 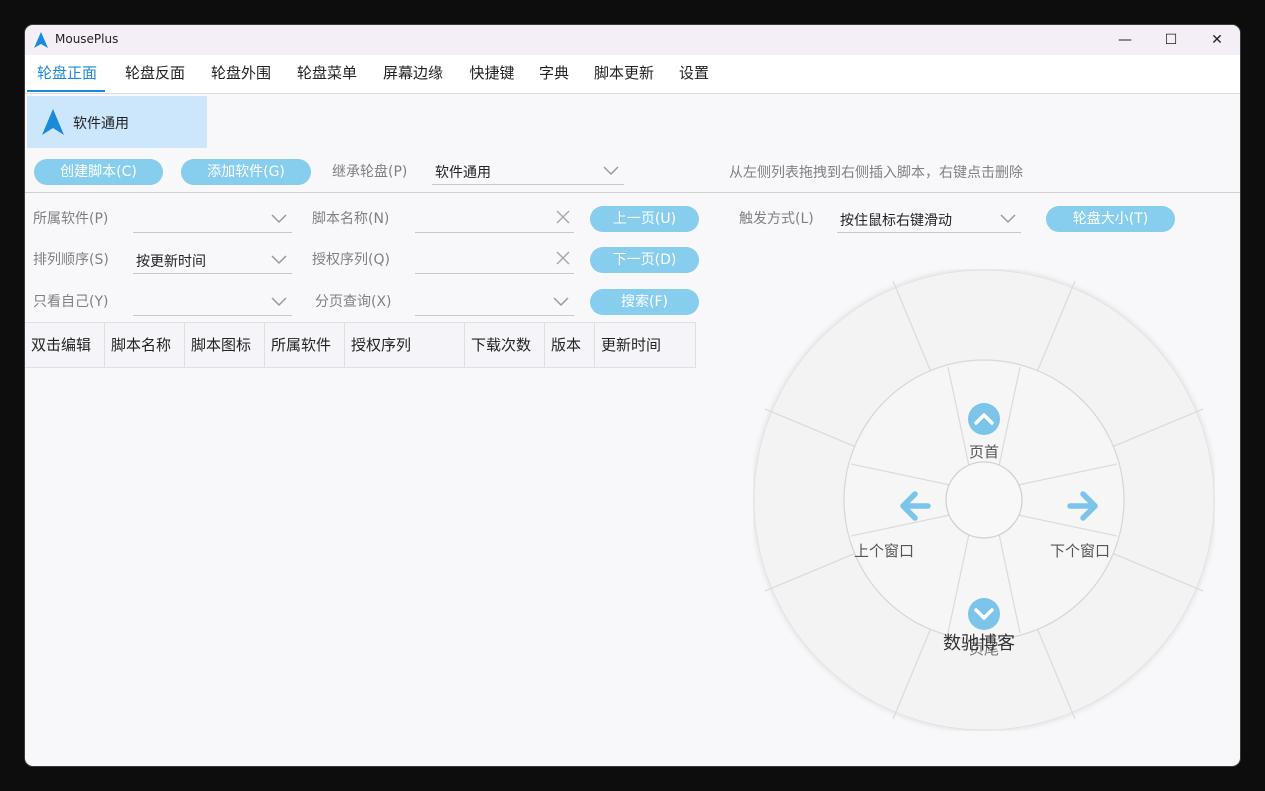 I want to click on sort-order-value: 按更新时间, so click(x=171, y=262).